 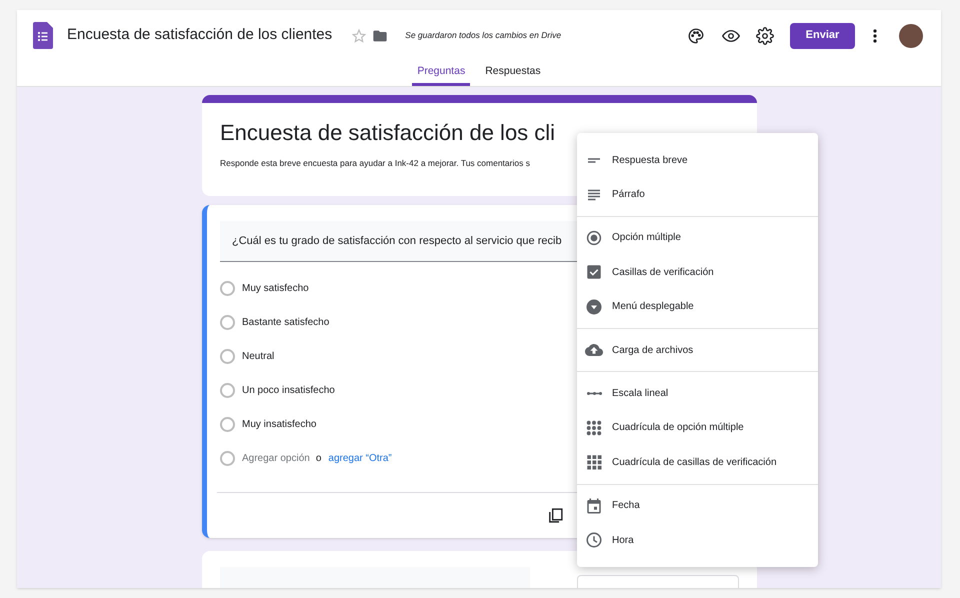 I want to click on forms-logo-icon, so click(x=43, y=36).